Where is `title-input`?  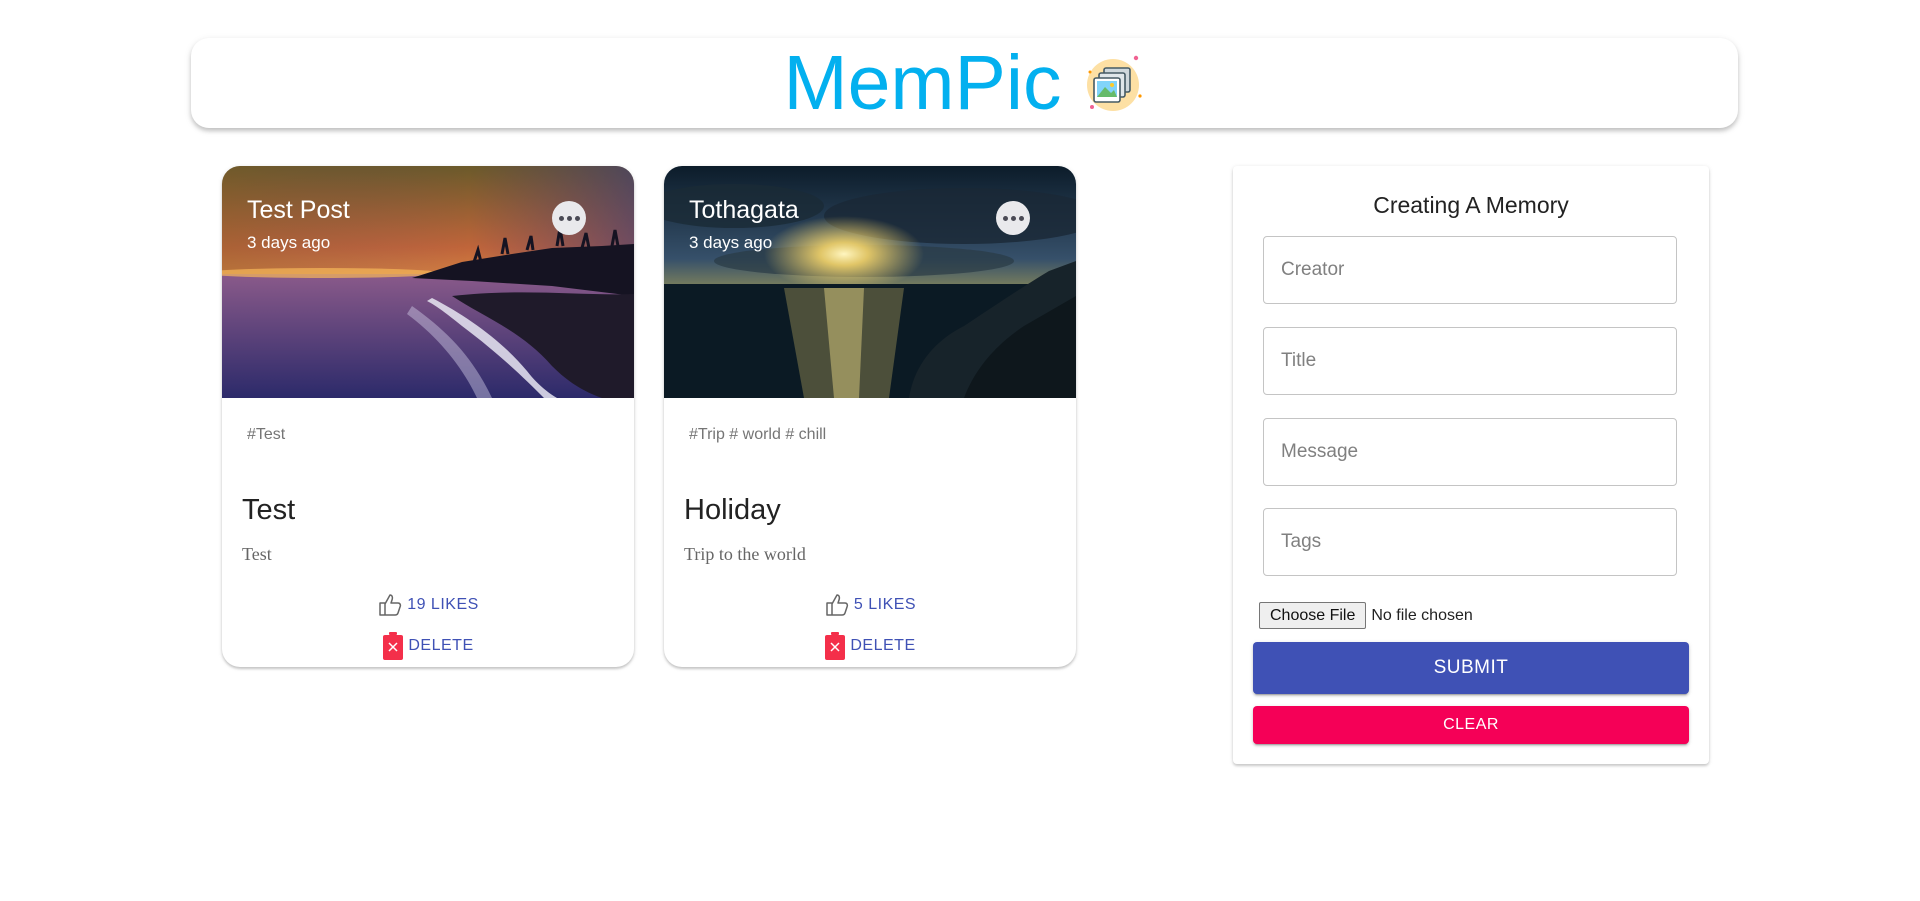
title-input is located at coordinates (1470, 361).